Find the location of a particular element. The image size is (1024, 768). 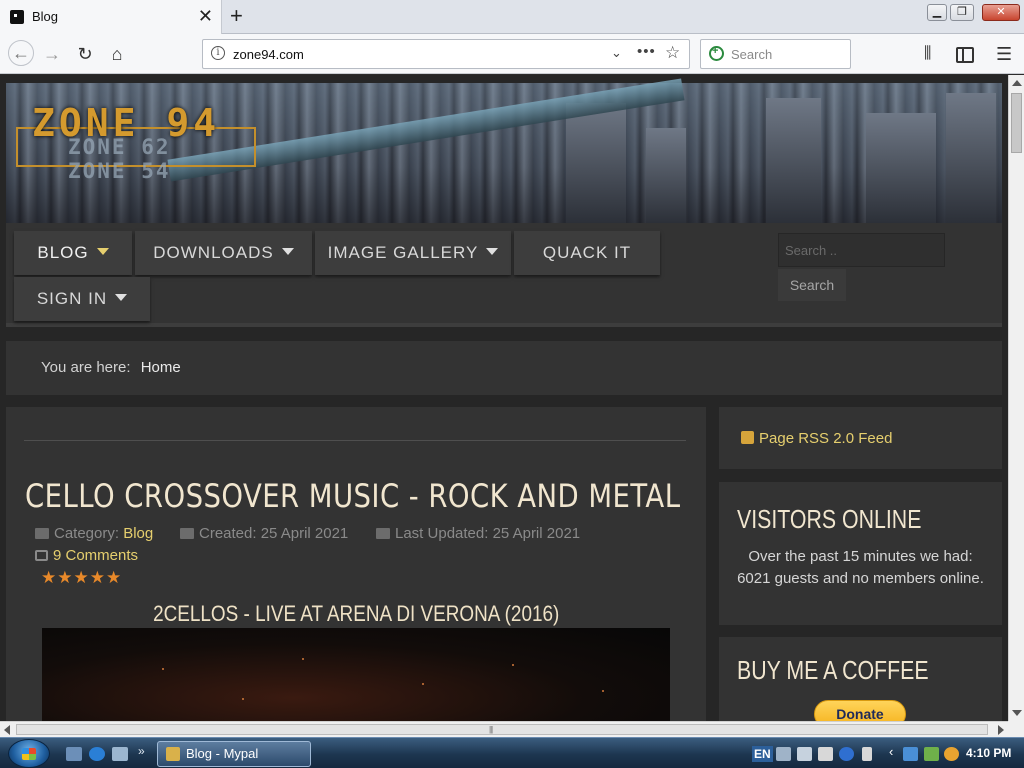

search-tray-icon is located at coordinates (951, 754).